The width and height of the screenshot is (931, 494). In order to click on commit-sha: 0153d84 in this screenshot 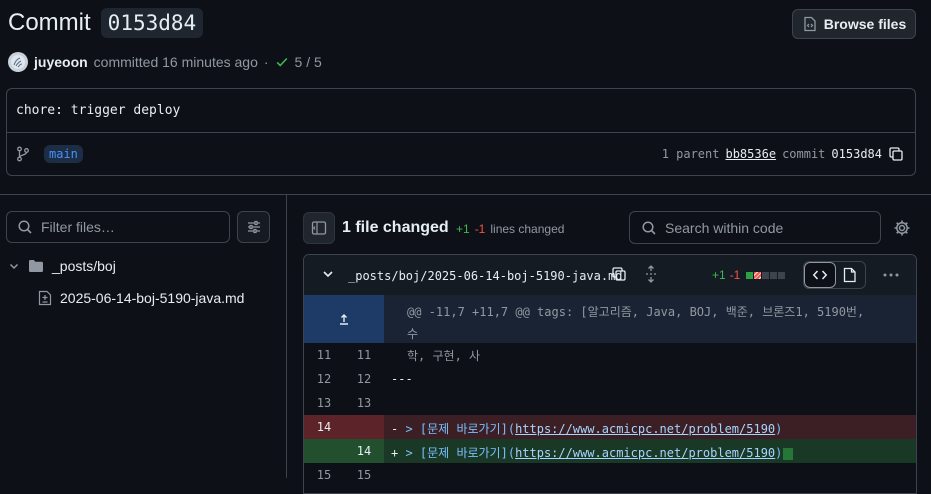, I will do `click(856, 154)`.